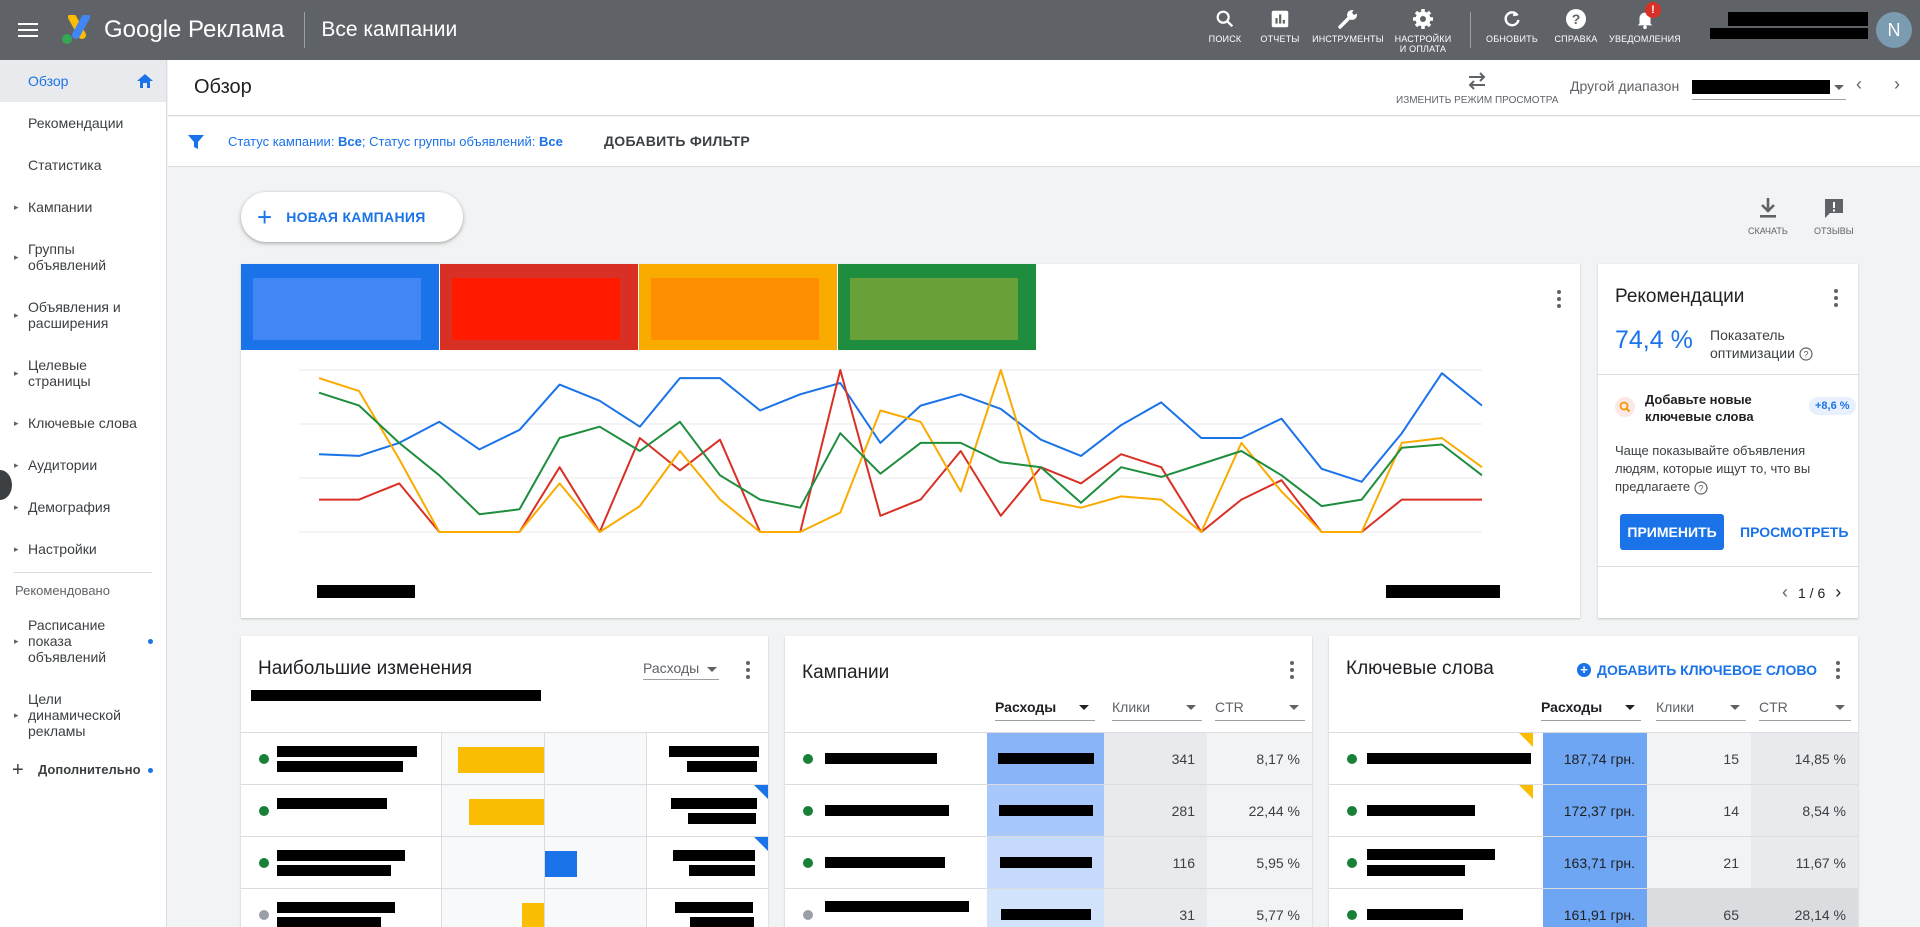 The image size is (1920, 927). I want to click on line-chart, so click(891, 451).